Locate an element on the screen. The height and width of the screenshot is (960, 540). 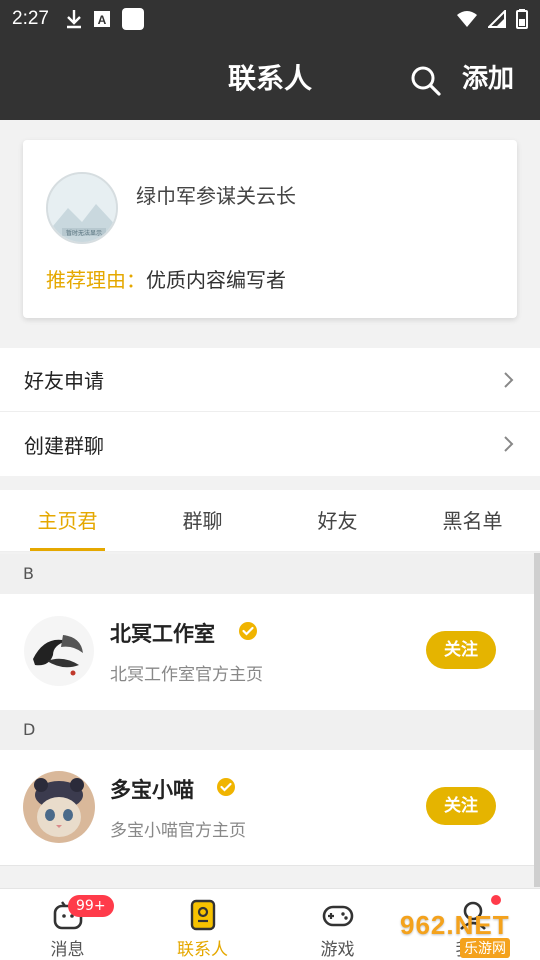
contact-description: 多宝小喵官方主页 is located at coordinates (178, 831).